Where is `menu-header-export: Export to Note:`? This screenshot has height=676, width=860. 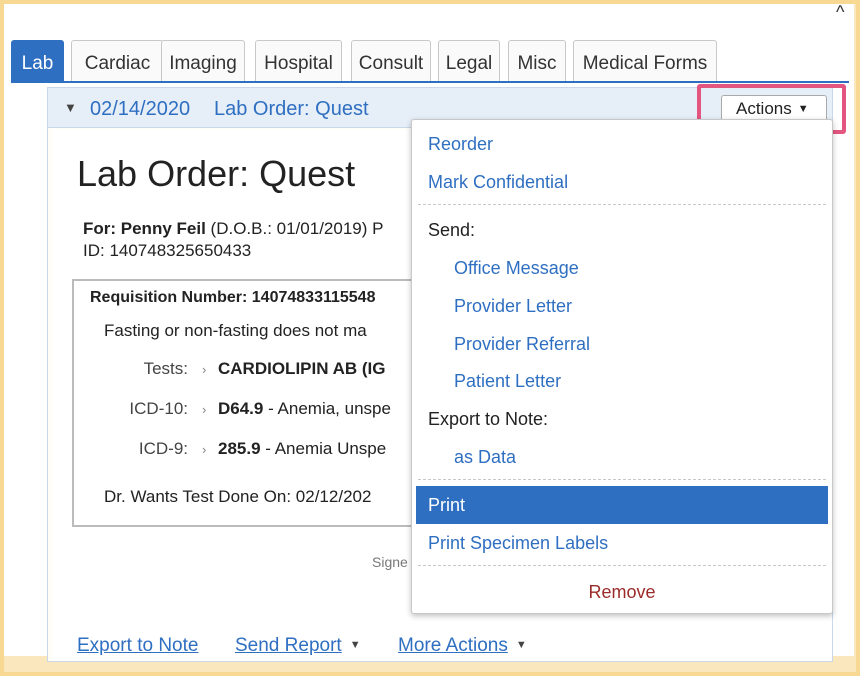 menu-header-export: Export to Note: is located at coordinates (488, 419).